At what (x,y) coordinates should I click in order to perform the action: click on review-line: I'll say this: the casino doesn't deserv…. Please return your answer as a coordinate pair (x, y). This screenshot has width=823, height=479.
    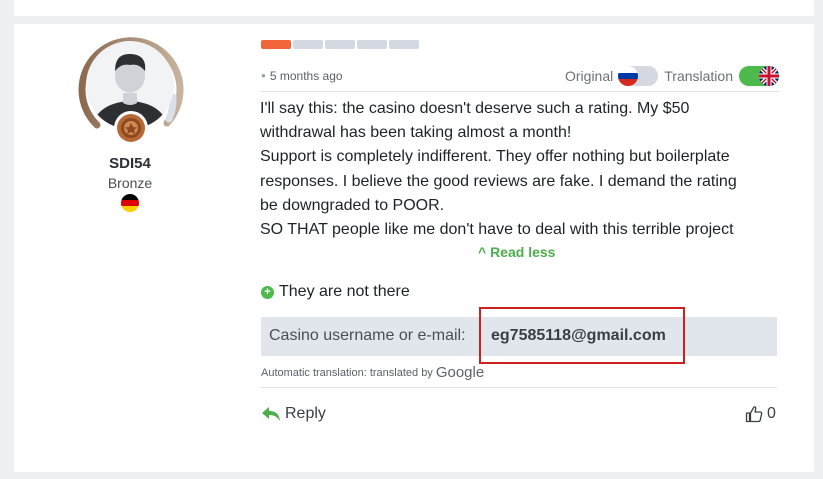
    Looking at the image, I should click on (475, 108).